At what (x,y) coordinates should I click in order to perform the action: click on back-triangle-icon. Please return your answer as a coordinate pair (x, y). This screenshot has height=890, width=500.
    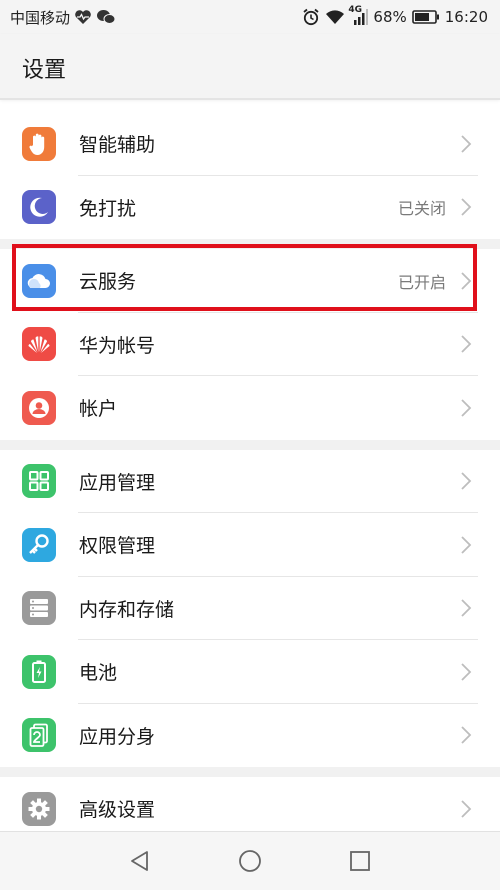
    Looking at the image, I should click on (139, 861).